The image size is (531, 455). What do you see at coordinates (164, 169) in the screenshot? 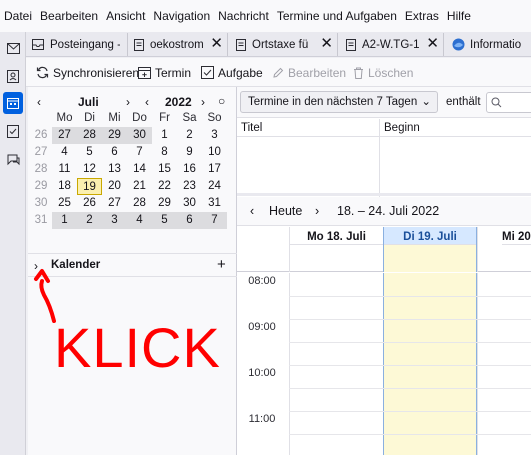
I see `day-cell: 15` at bounding box center [164, 169].